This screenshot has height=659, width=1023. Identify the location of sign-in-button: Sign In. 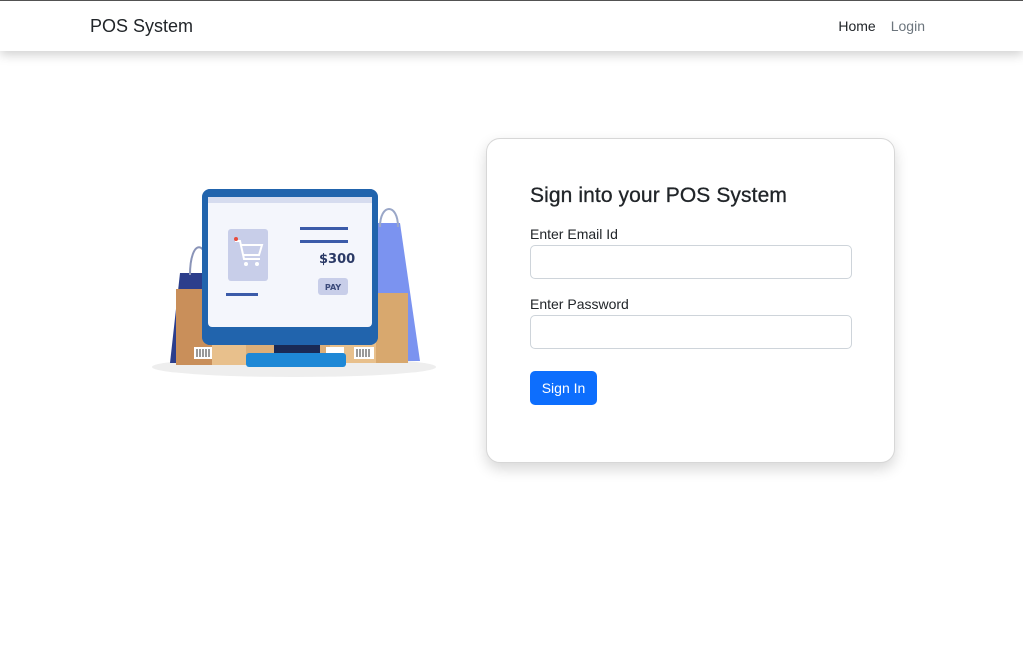
(563, 388).